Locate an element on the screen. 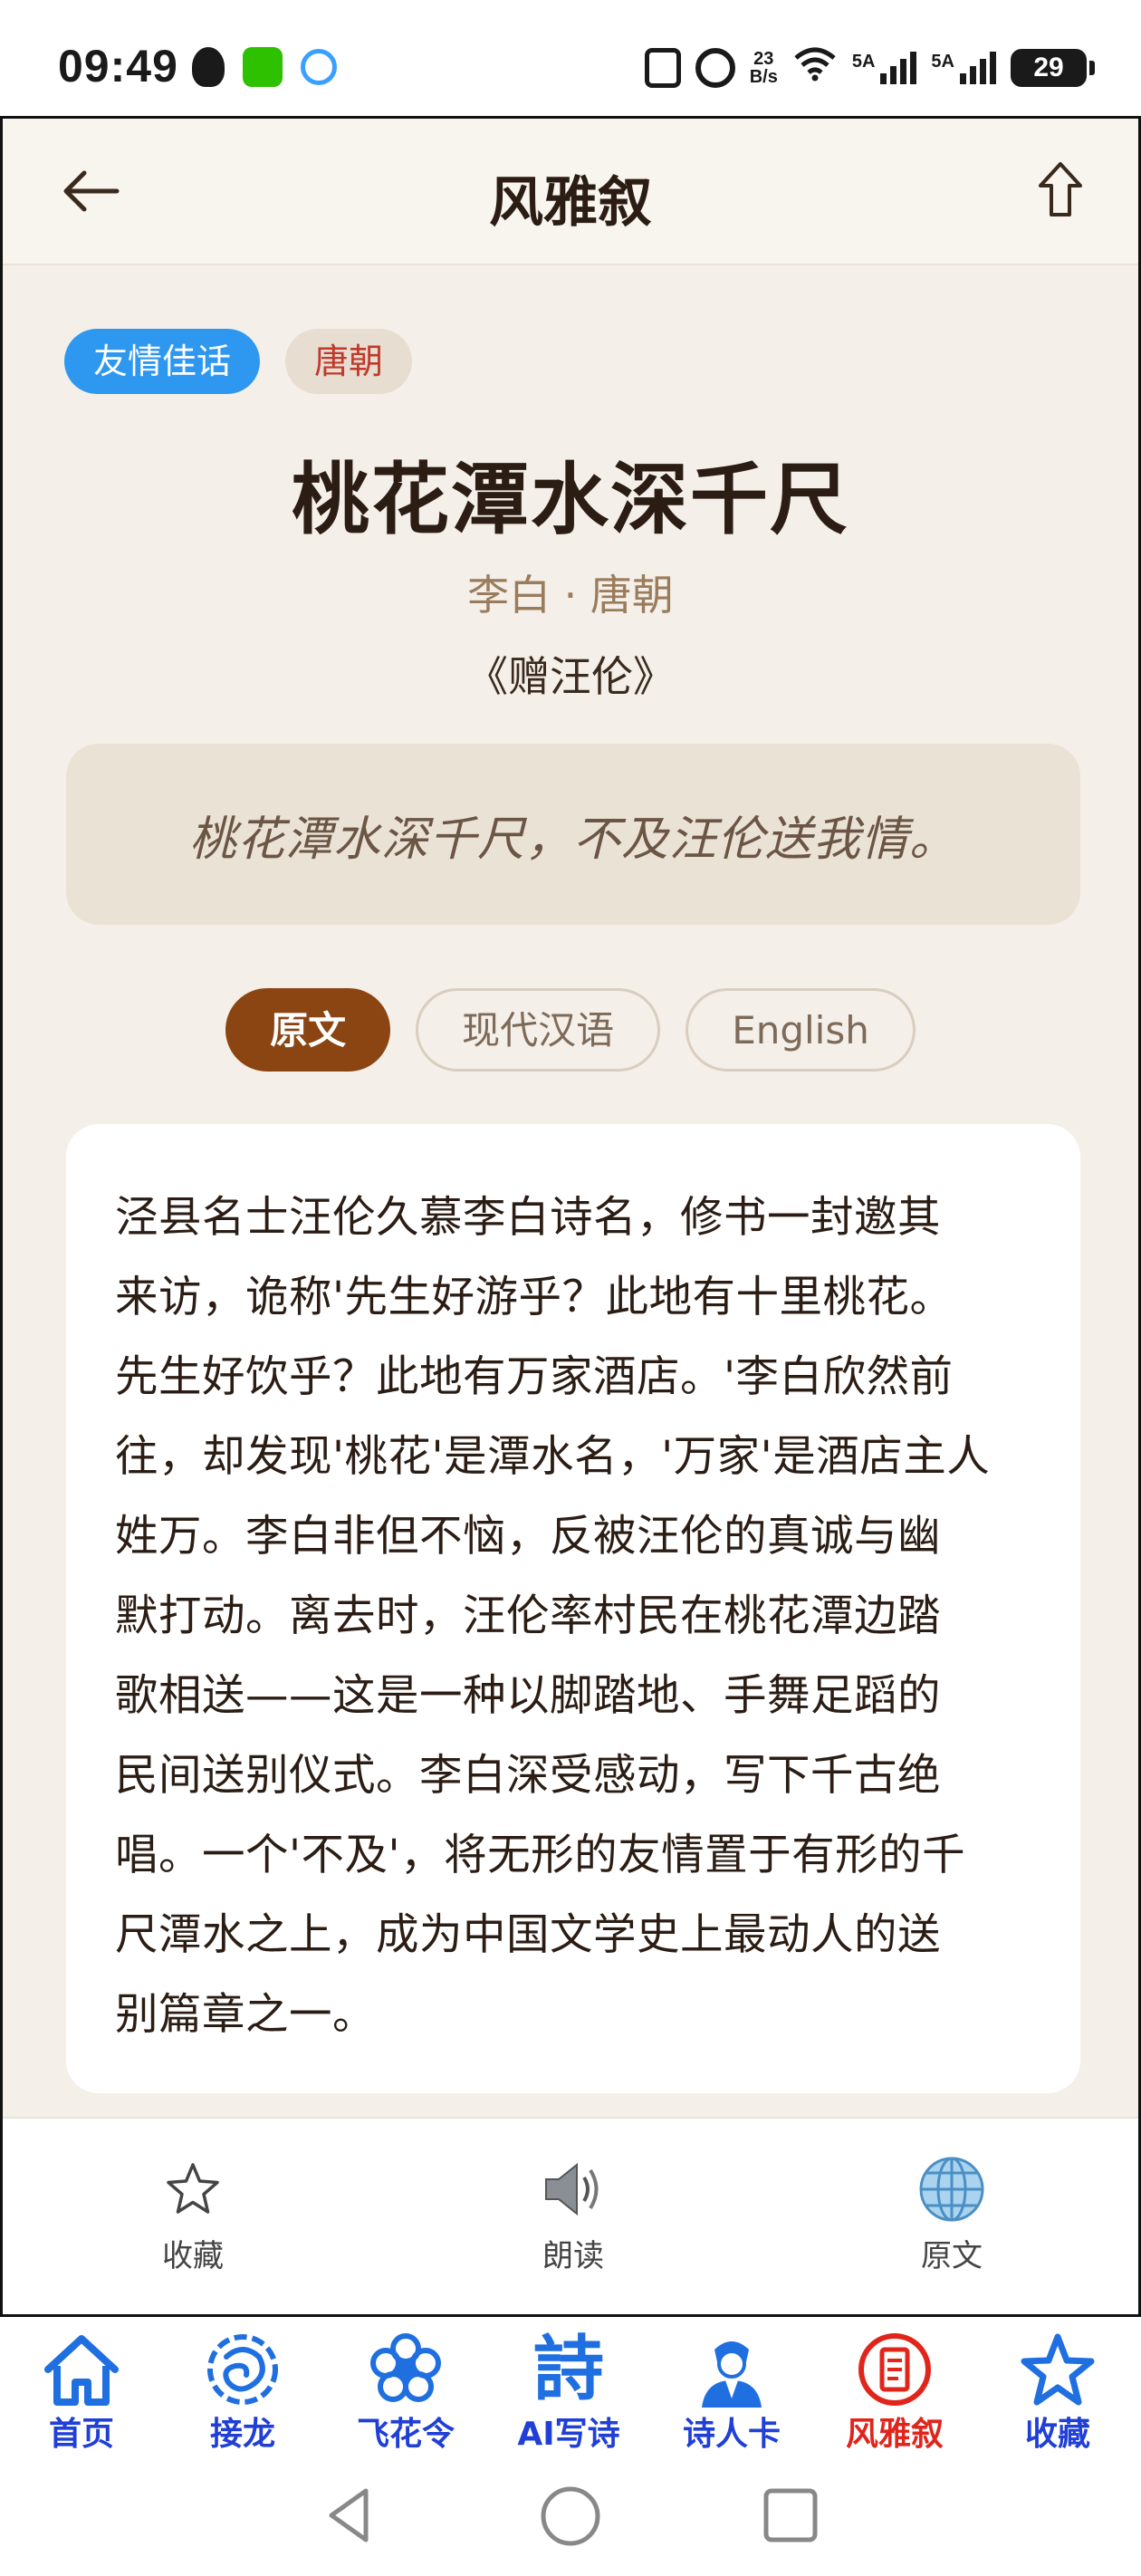 This screenshot has width=1141, height=2576. story-line: 民间送别仪式。李白深受感动，写下千古绝 is located at coordinates (528, 1776).